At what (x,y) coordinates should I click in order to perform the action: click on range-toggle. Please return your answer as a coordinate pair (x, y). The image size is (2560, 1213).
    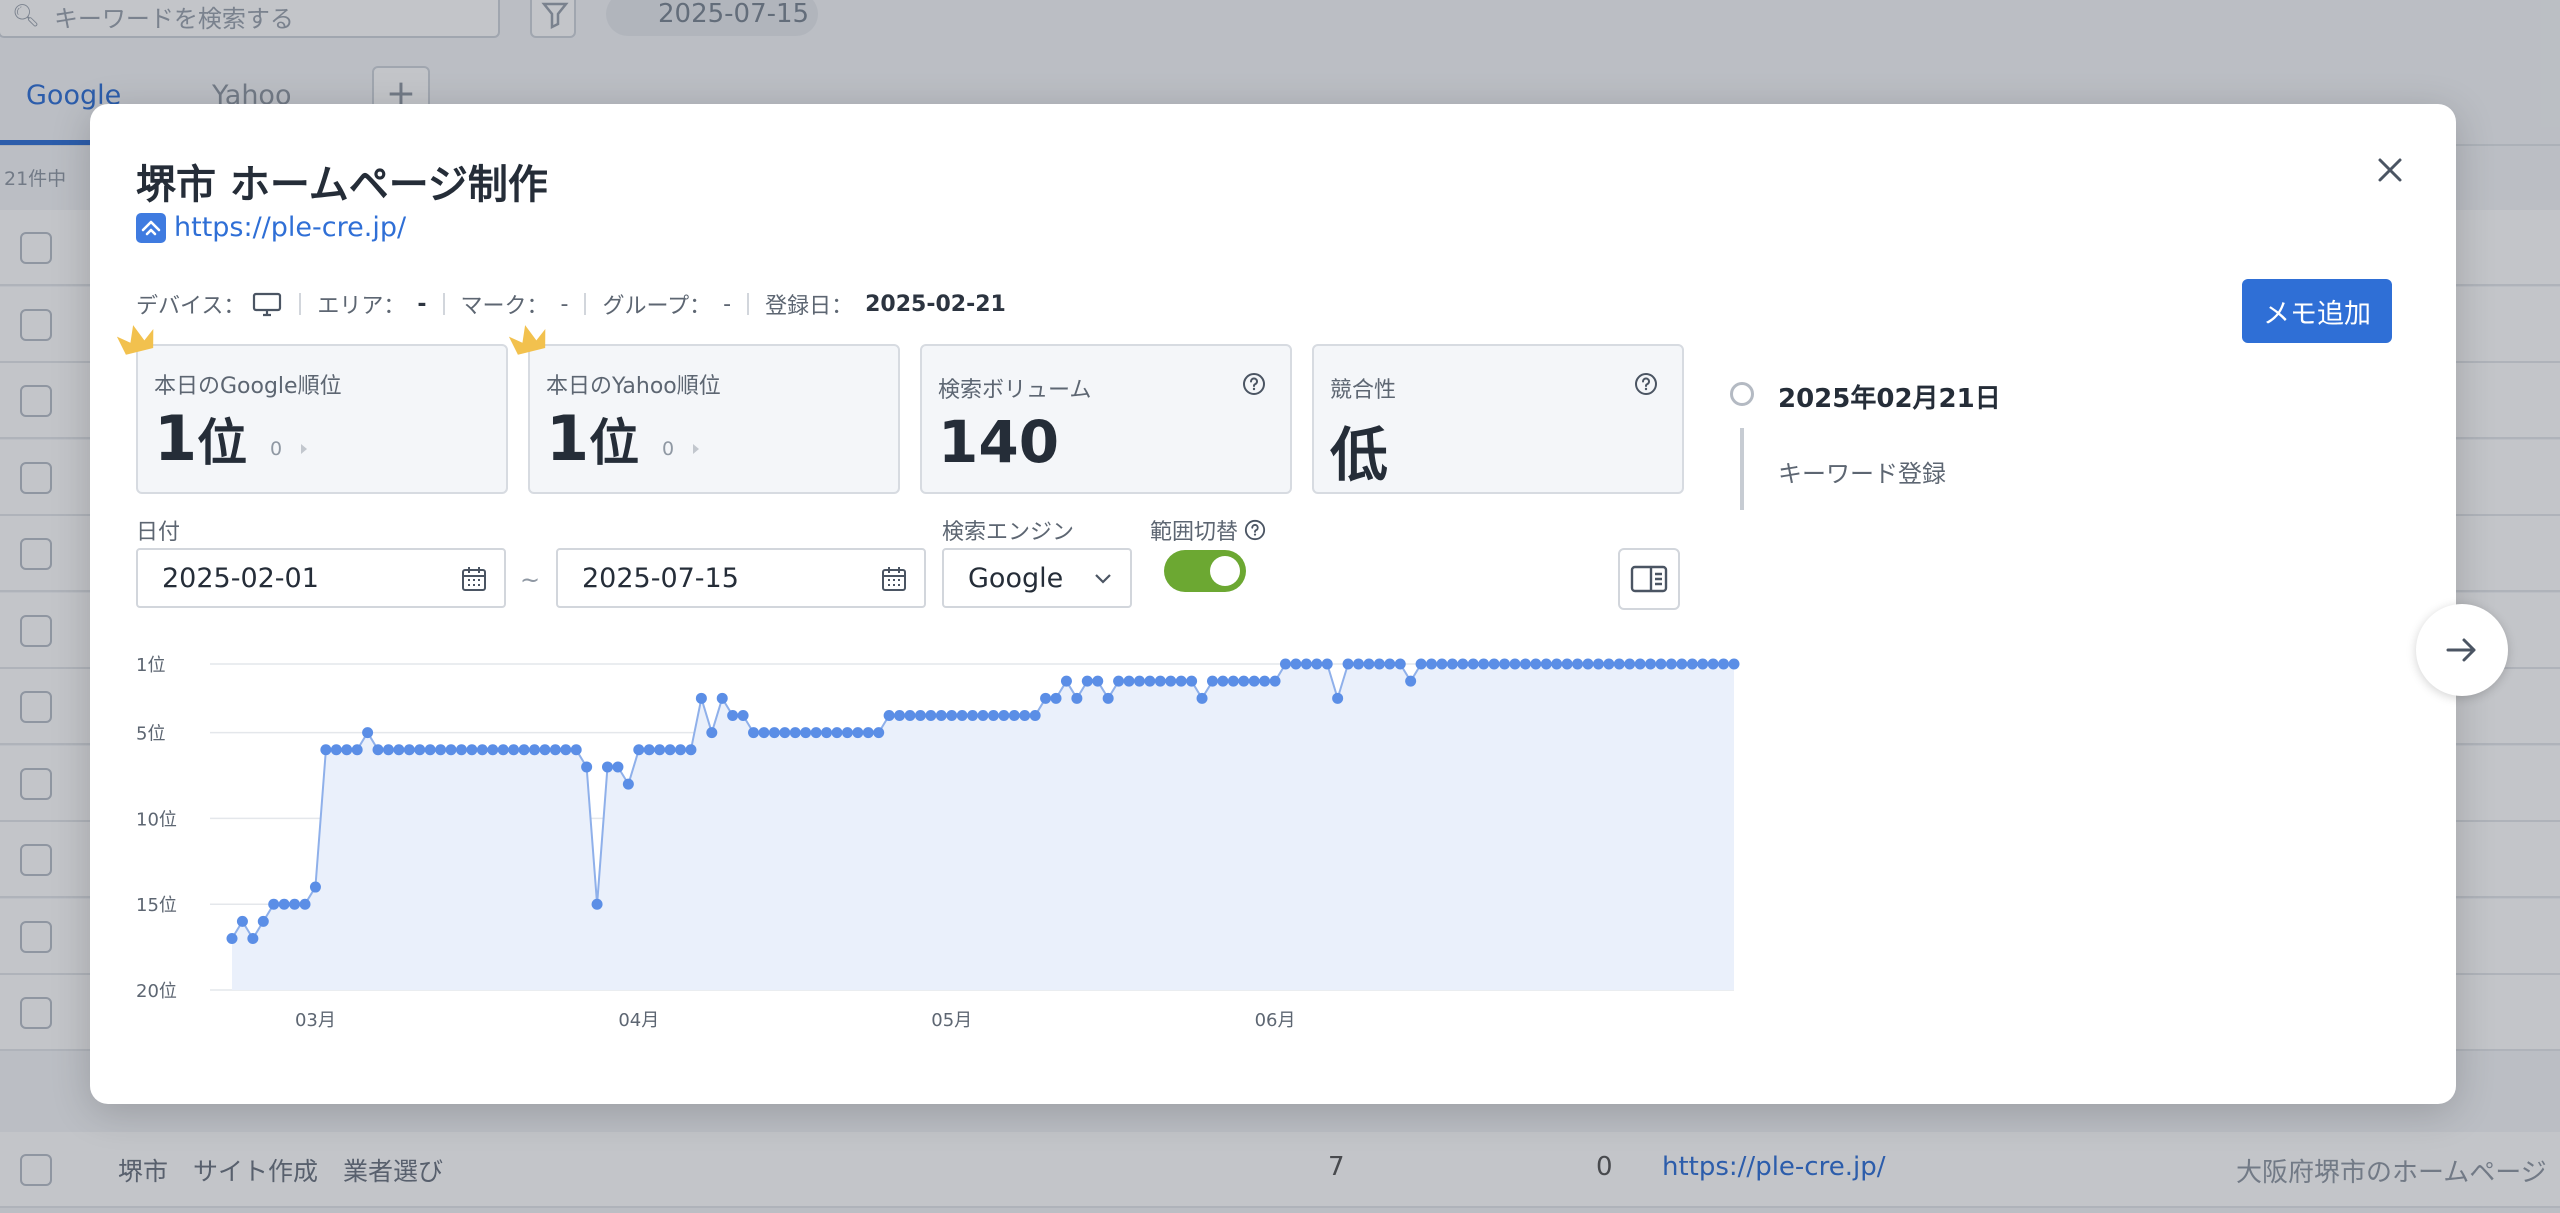
    Looking at the image, I should click on (1205, 571).